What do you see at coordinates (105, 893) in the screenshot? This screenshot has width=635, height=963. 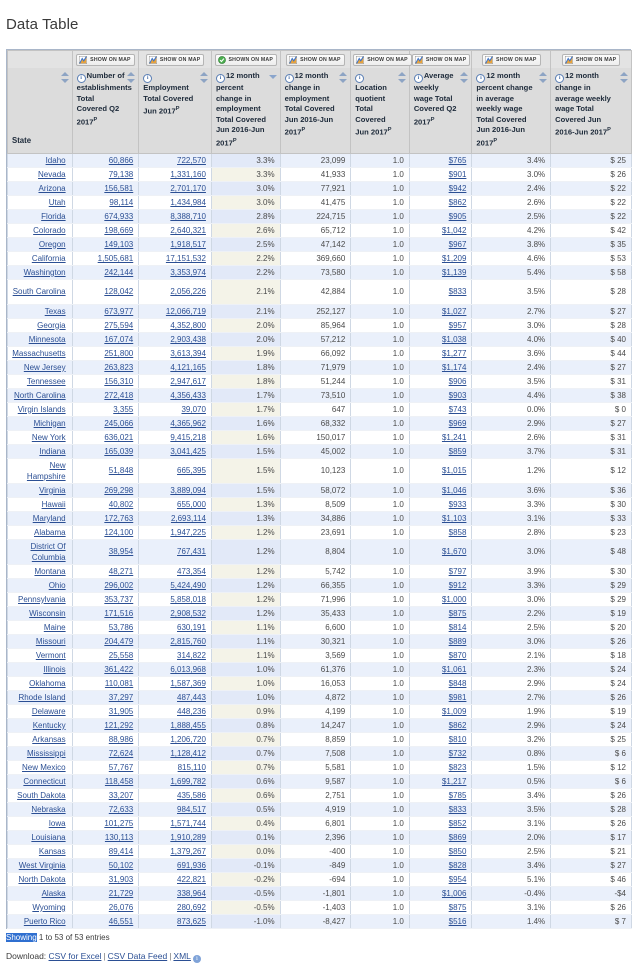 I see `cell-establishments: 21,729` at bounding box center [105, 893].